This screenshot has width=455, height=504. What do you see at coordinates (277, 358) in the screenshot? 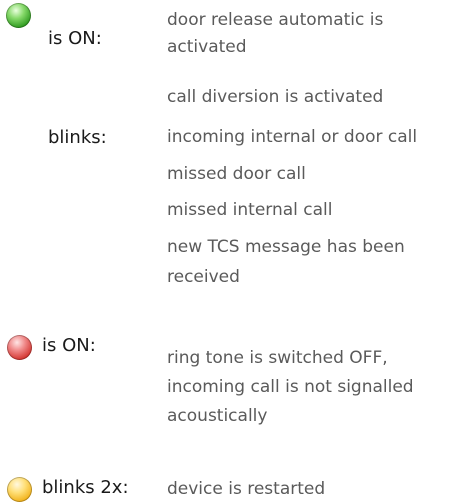
I see `red-on-desc-1: ring tone is switched OFF,` at bounding box center [277, 358].